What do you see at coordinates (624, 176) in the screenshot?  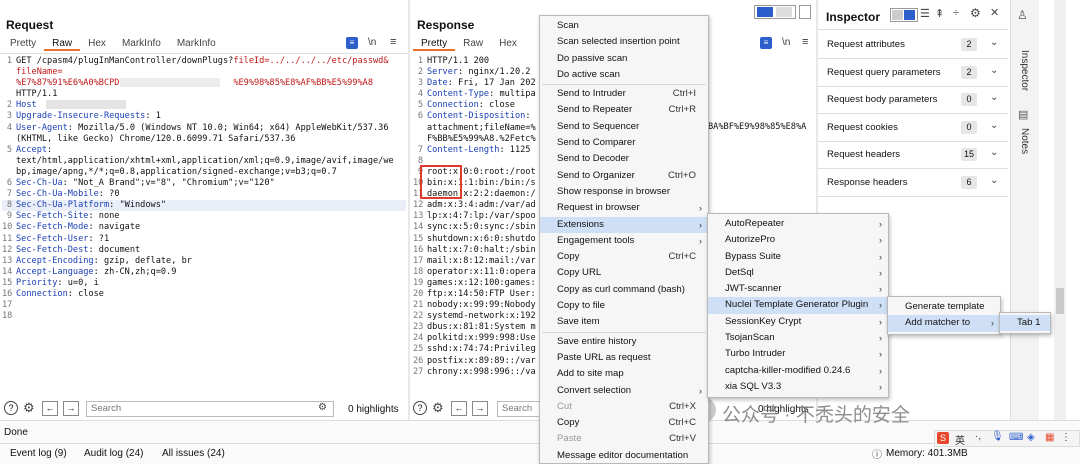 I see `menu-item-send-to-organizer: Send to Organizer Ctrl+O` at bounding box center [624, 176].